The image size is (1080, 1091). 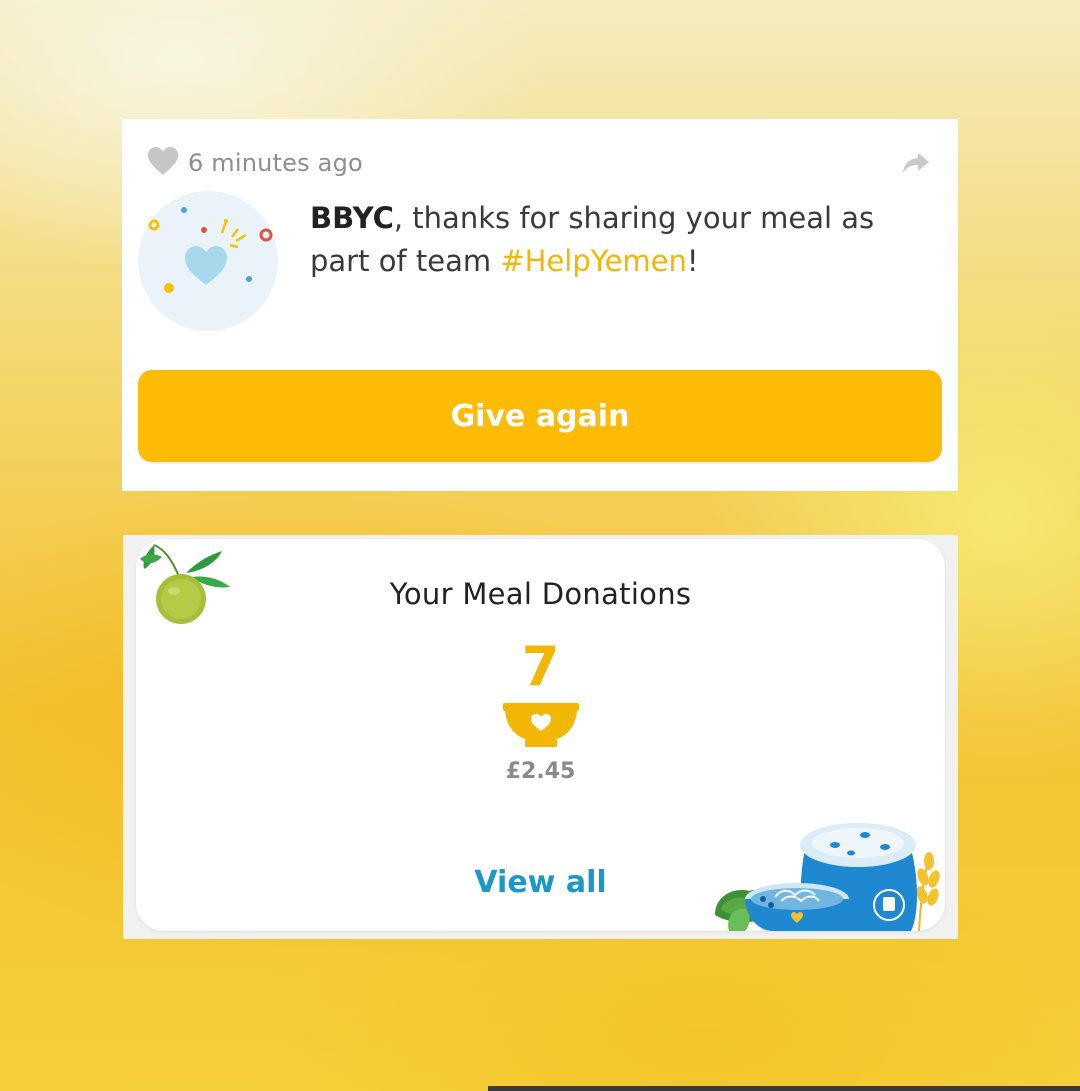 What do you see at coordinates (540, 666) in the screenshot?
I see `donation-count: 7` at bounding box center [540, 666].